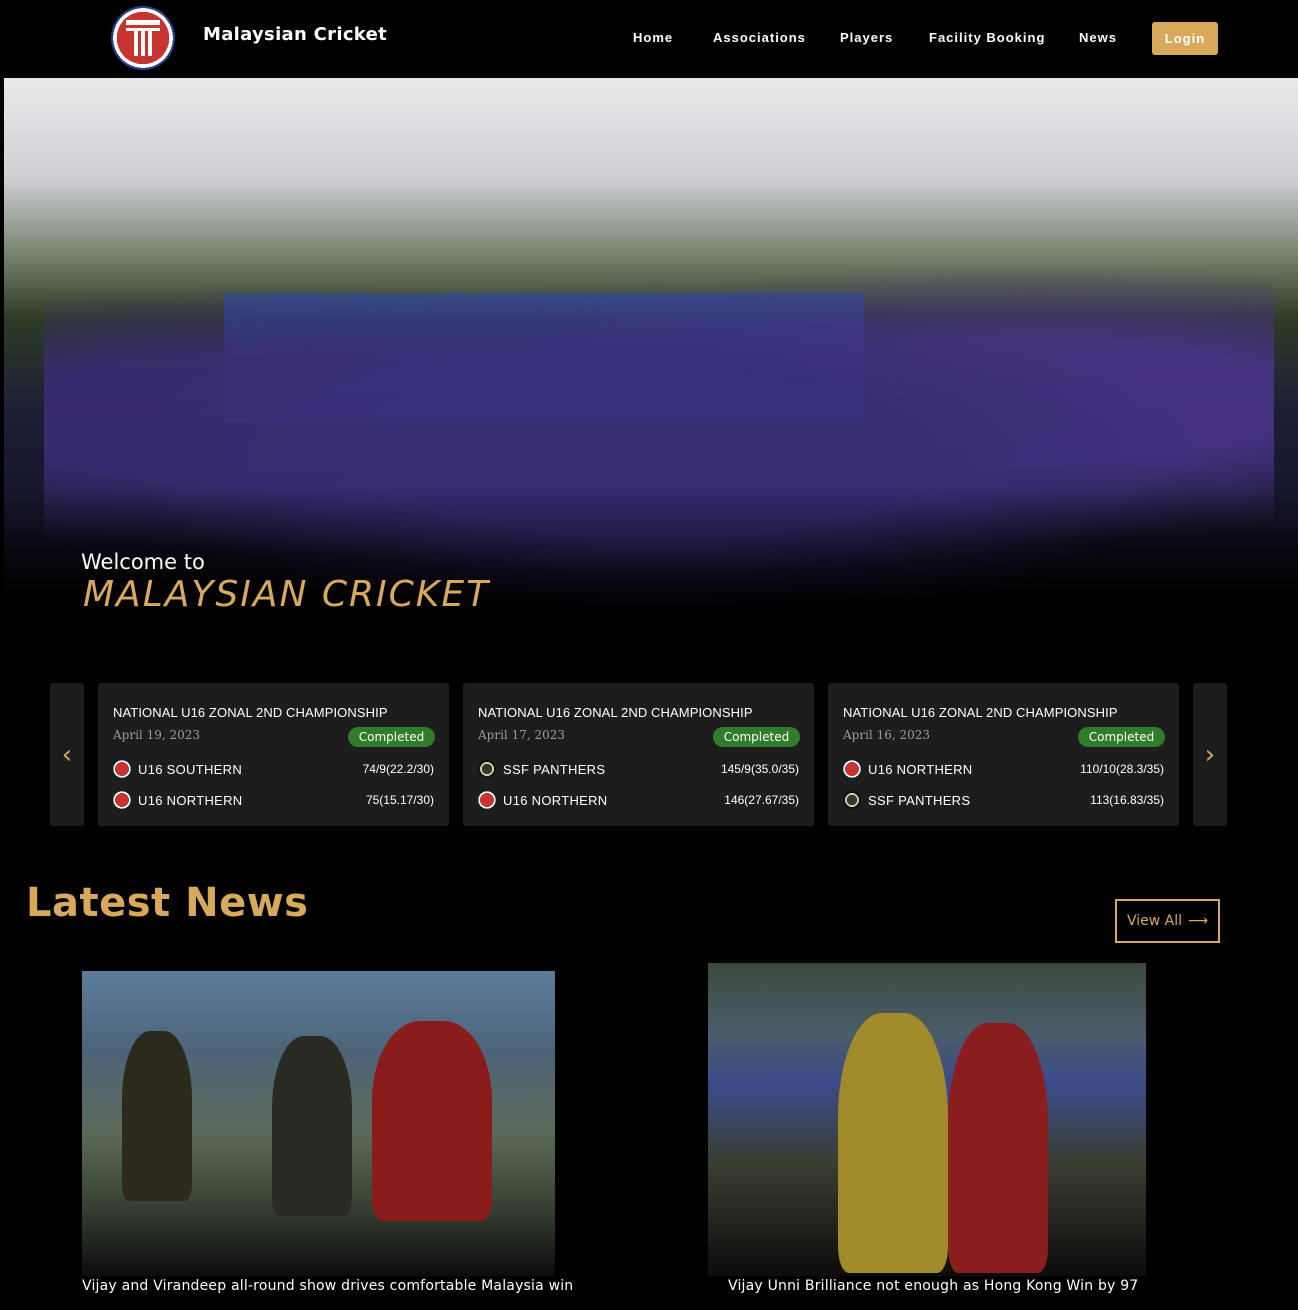 This screenshot has width=1298, height=1310. What do you see at coordinates (522, 735) in the screenshot?
I see `match-date: April 17, 2023` at bounding box center [522, 735].